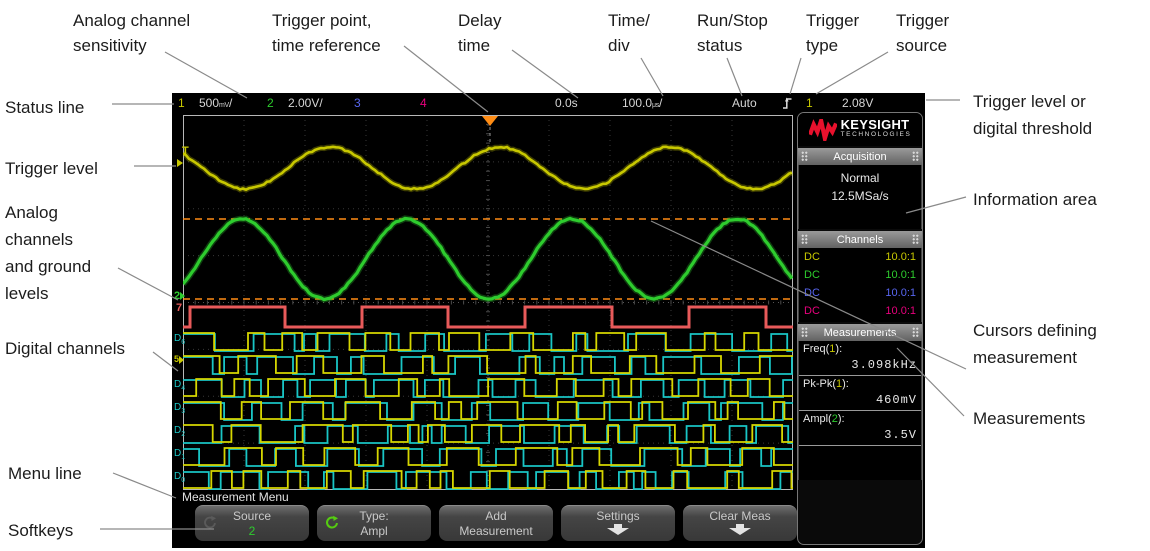  Describe the element at coordinates (860, 178) in the screenshot. I see `acquisition-mode: Normal` at that location.